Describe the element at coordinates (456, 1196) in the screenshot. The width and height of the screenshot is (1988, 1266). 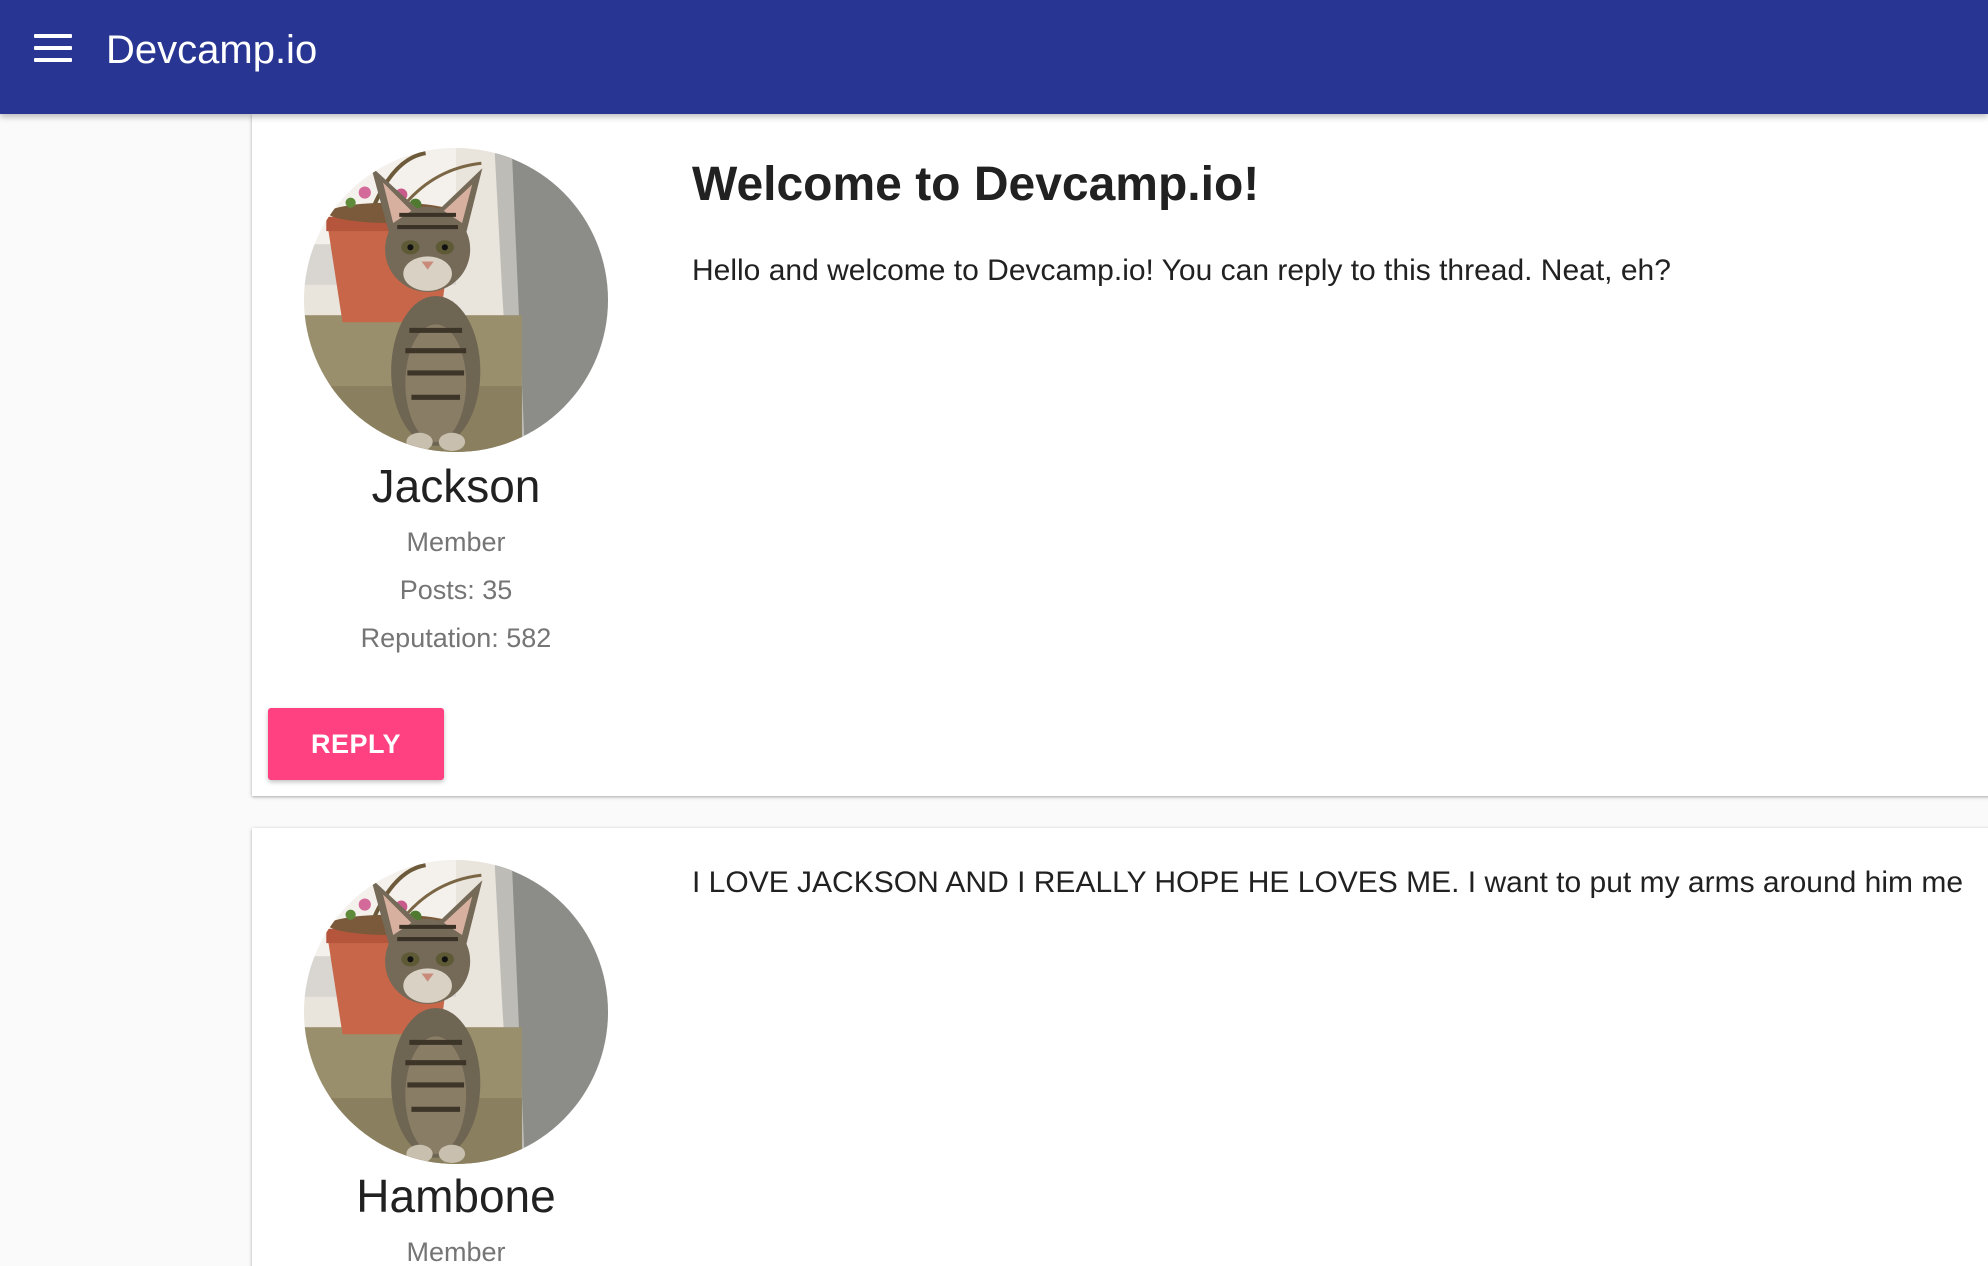
I see `author-name: Hambone` at that location.